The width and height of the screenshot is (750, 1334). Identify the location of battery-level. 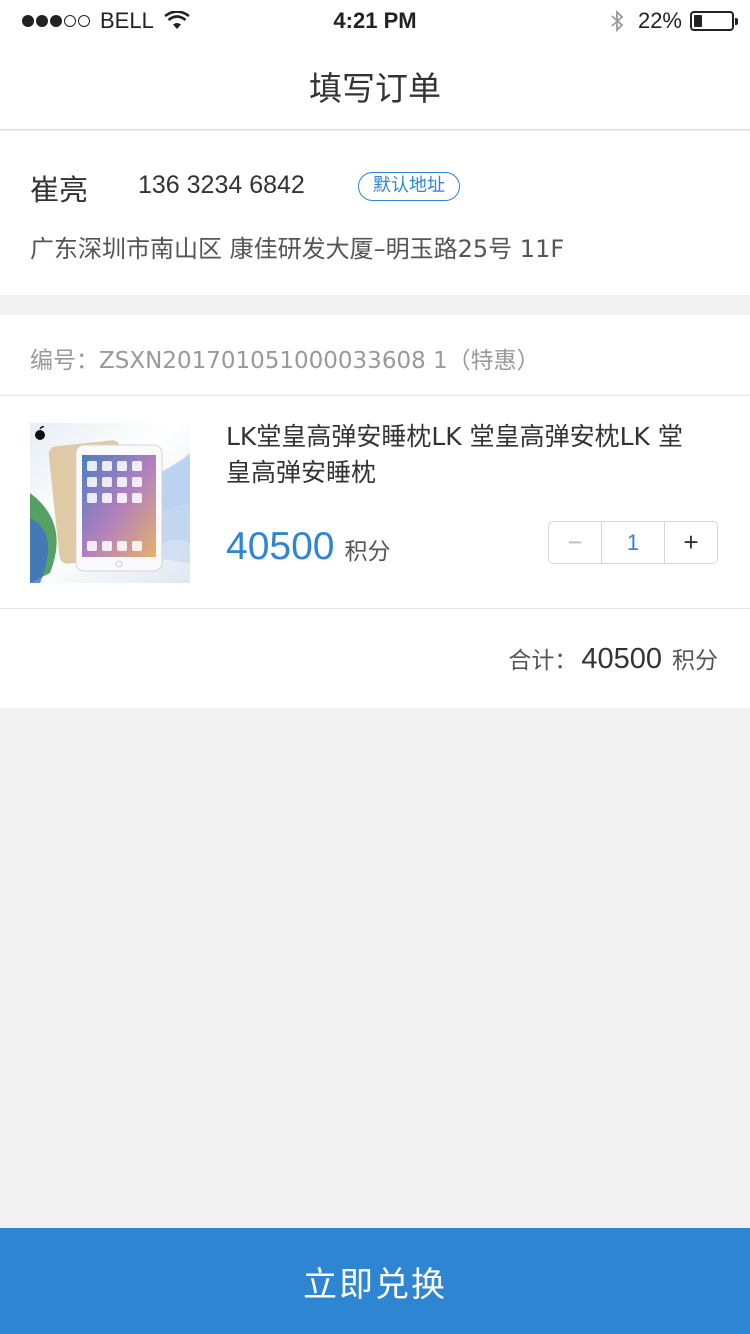
(698, 21).